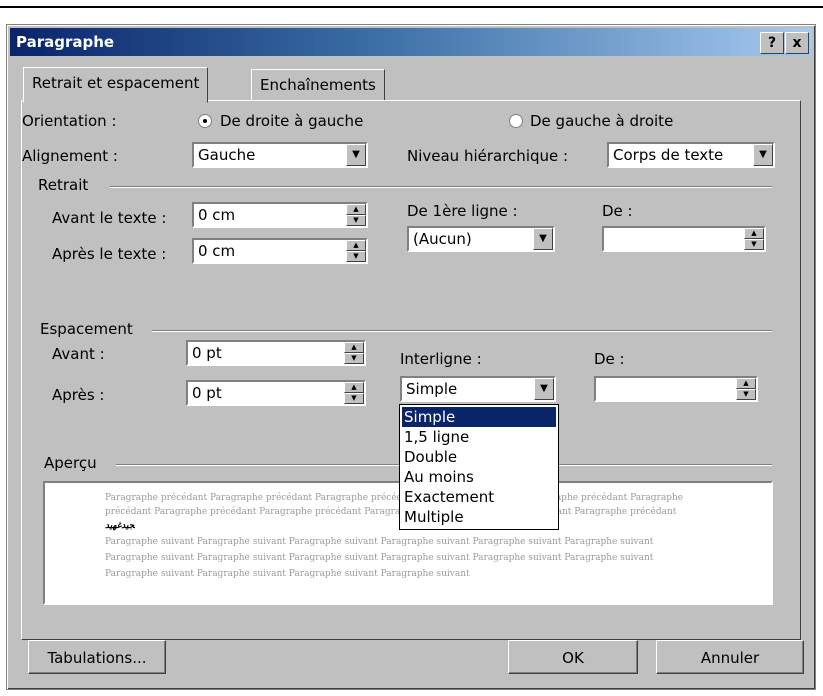 The width and height of the screenshot is (823, 696). I want to click on line-spacing-label: Interligne :, so click(441, 359).